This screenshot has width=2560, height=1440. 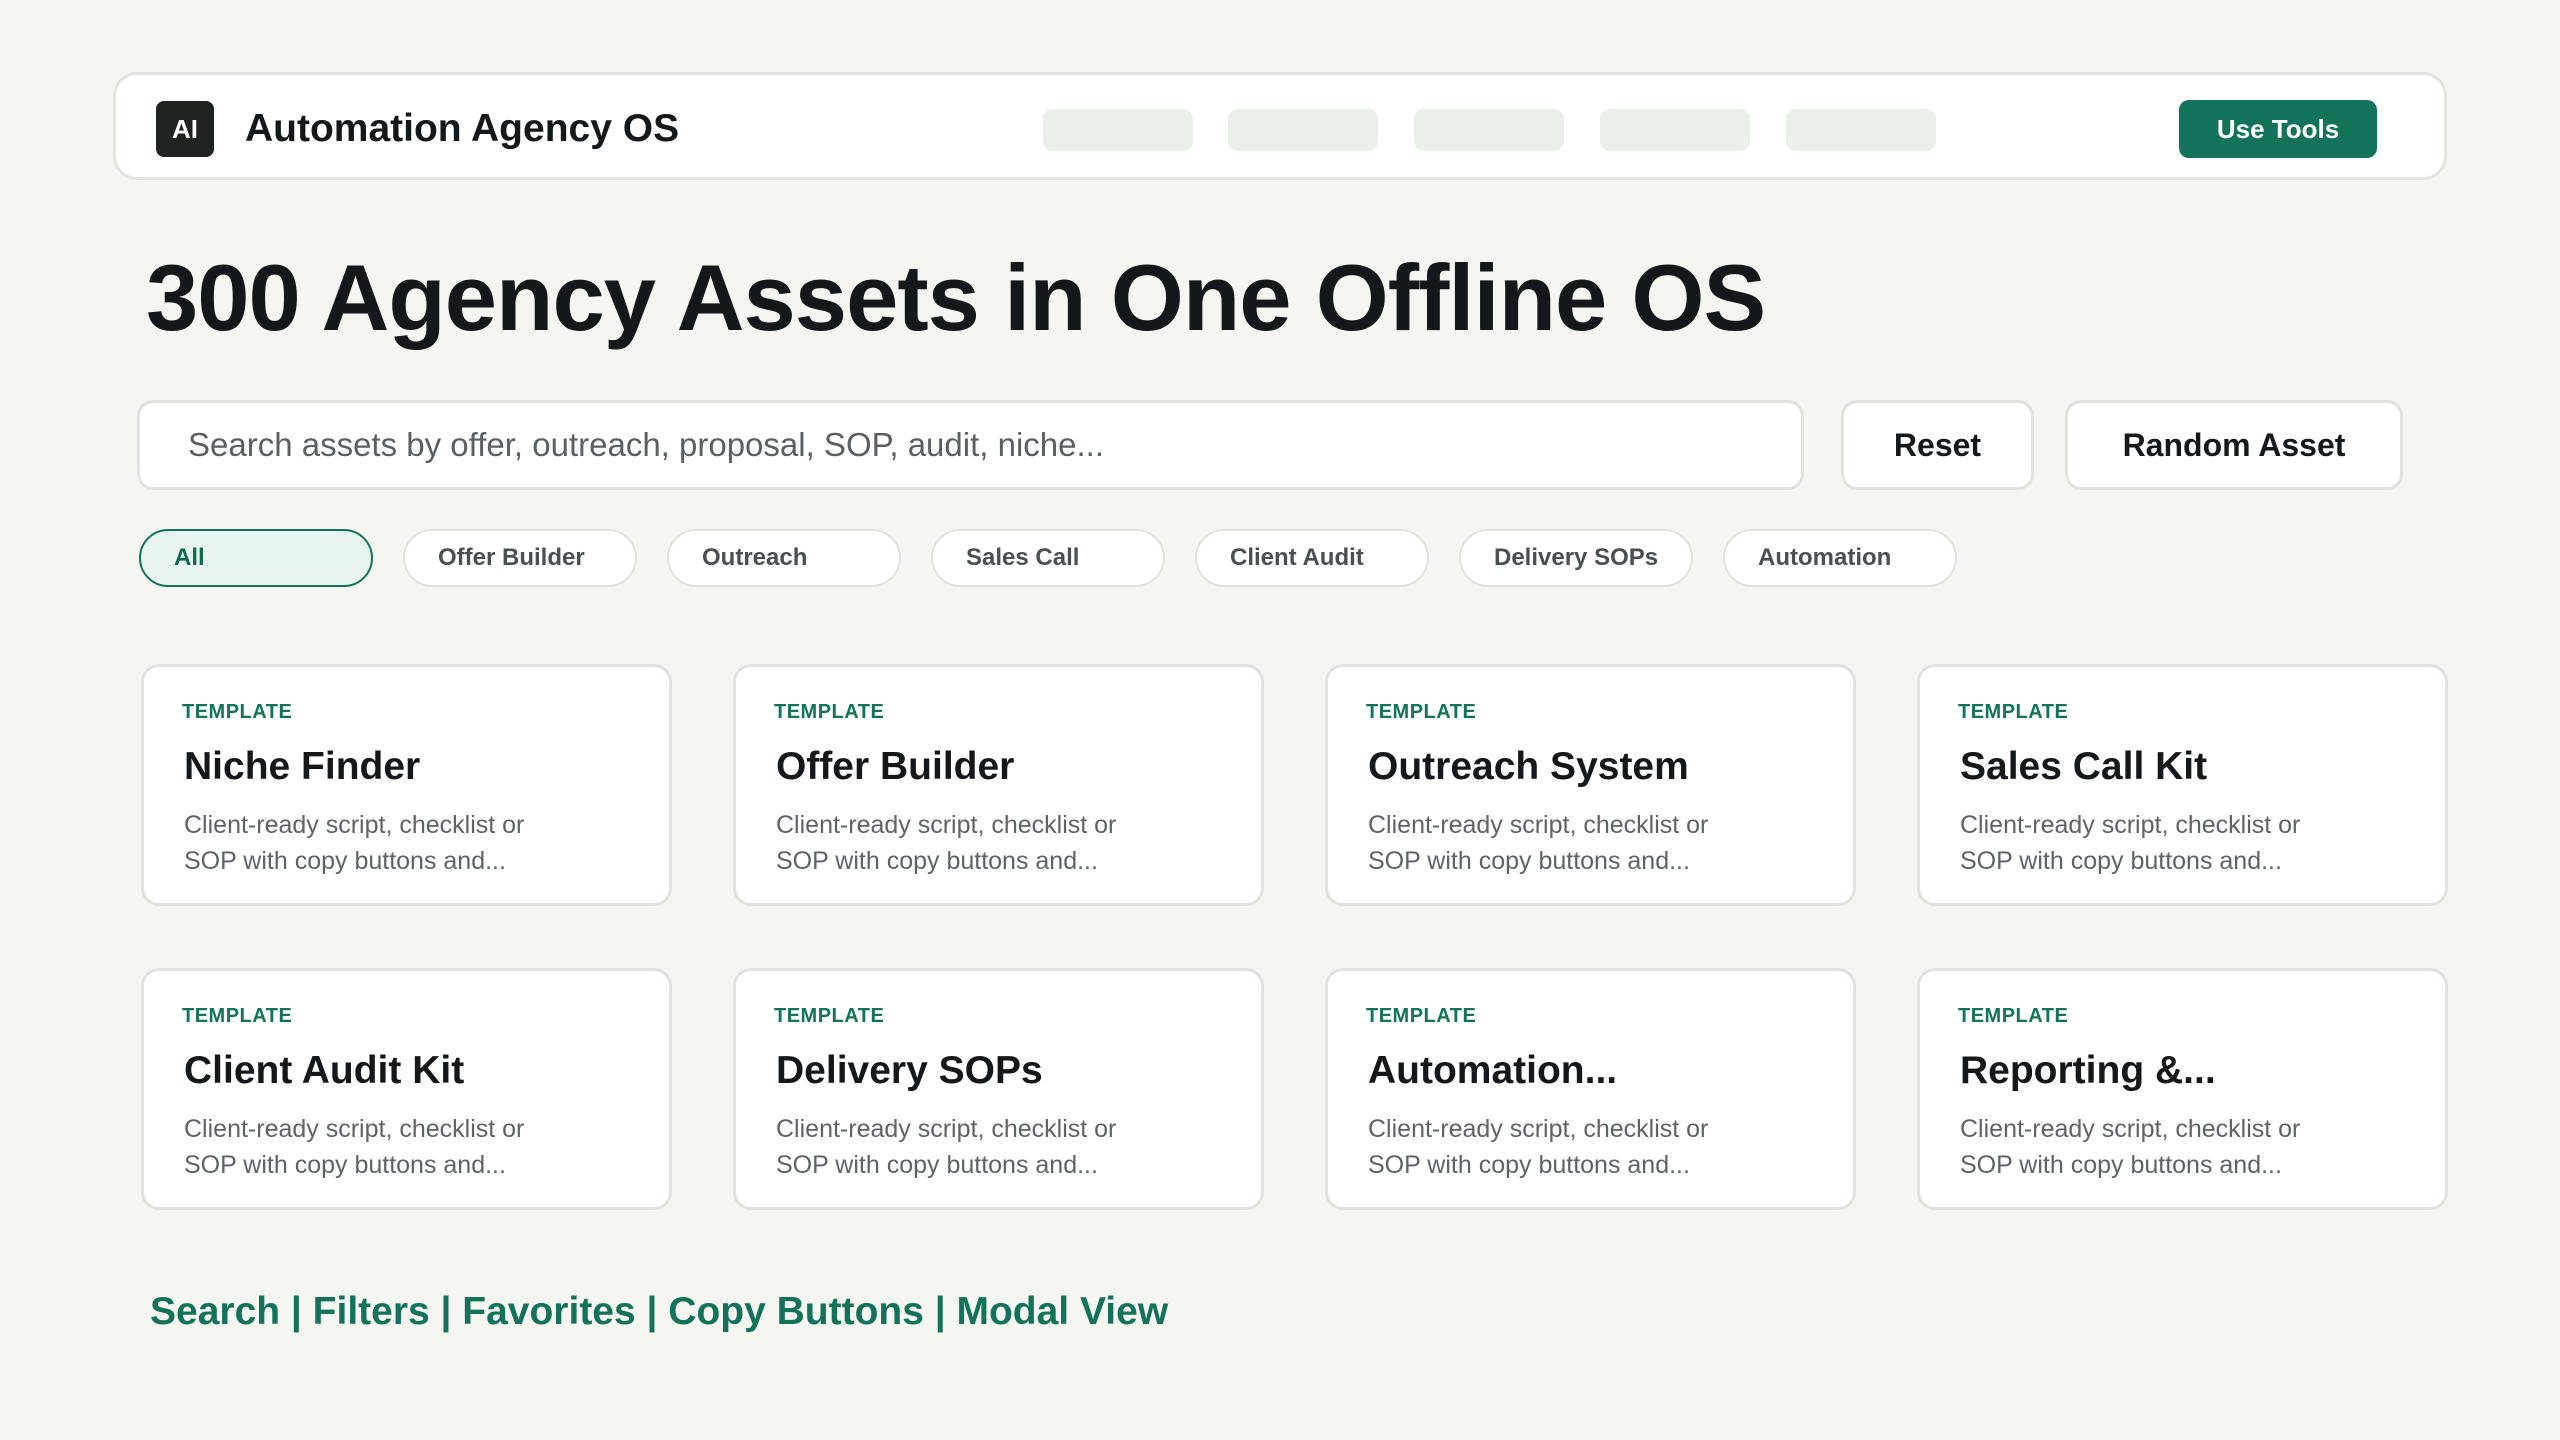 What do you see at coordinates (520, 558) in the screenshot?
I see `filter-chip-offer-builder: Offer Builder` at bounding box center [520, 558].